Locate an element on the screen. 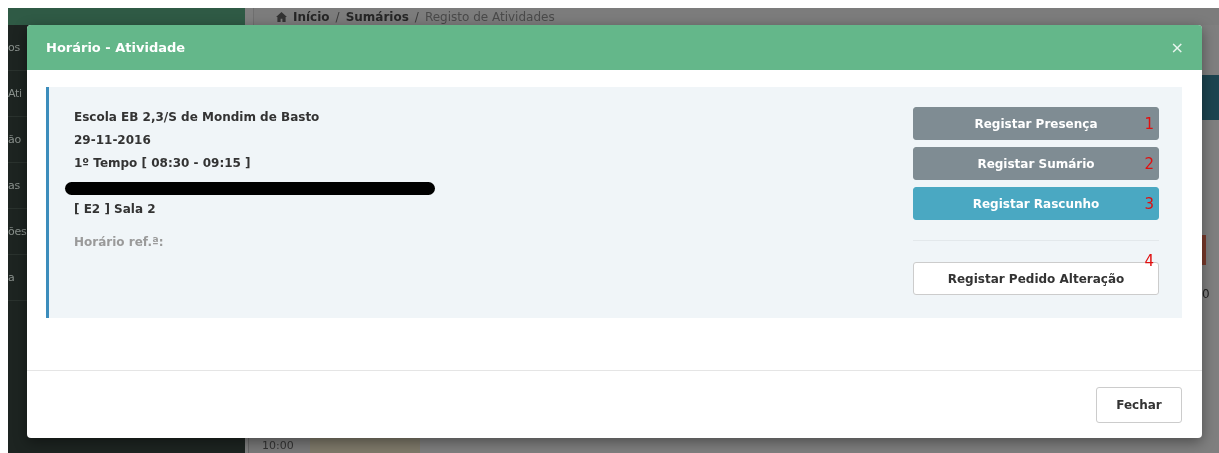 The width and height of the screenshot is (1219, 453). table-header-text: 0 is located at coordinates (1206, 294).